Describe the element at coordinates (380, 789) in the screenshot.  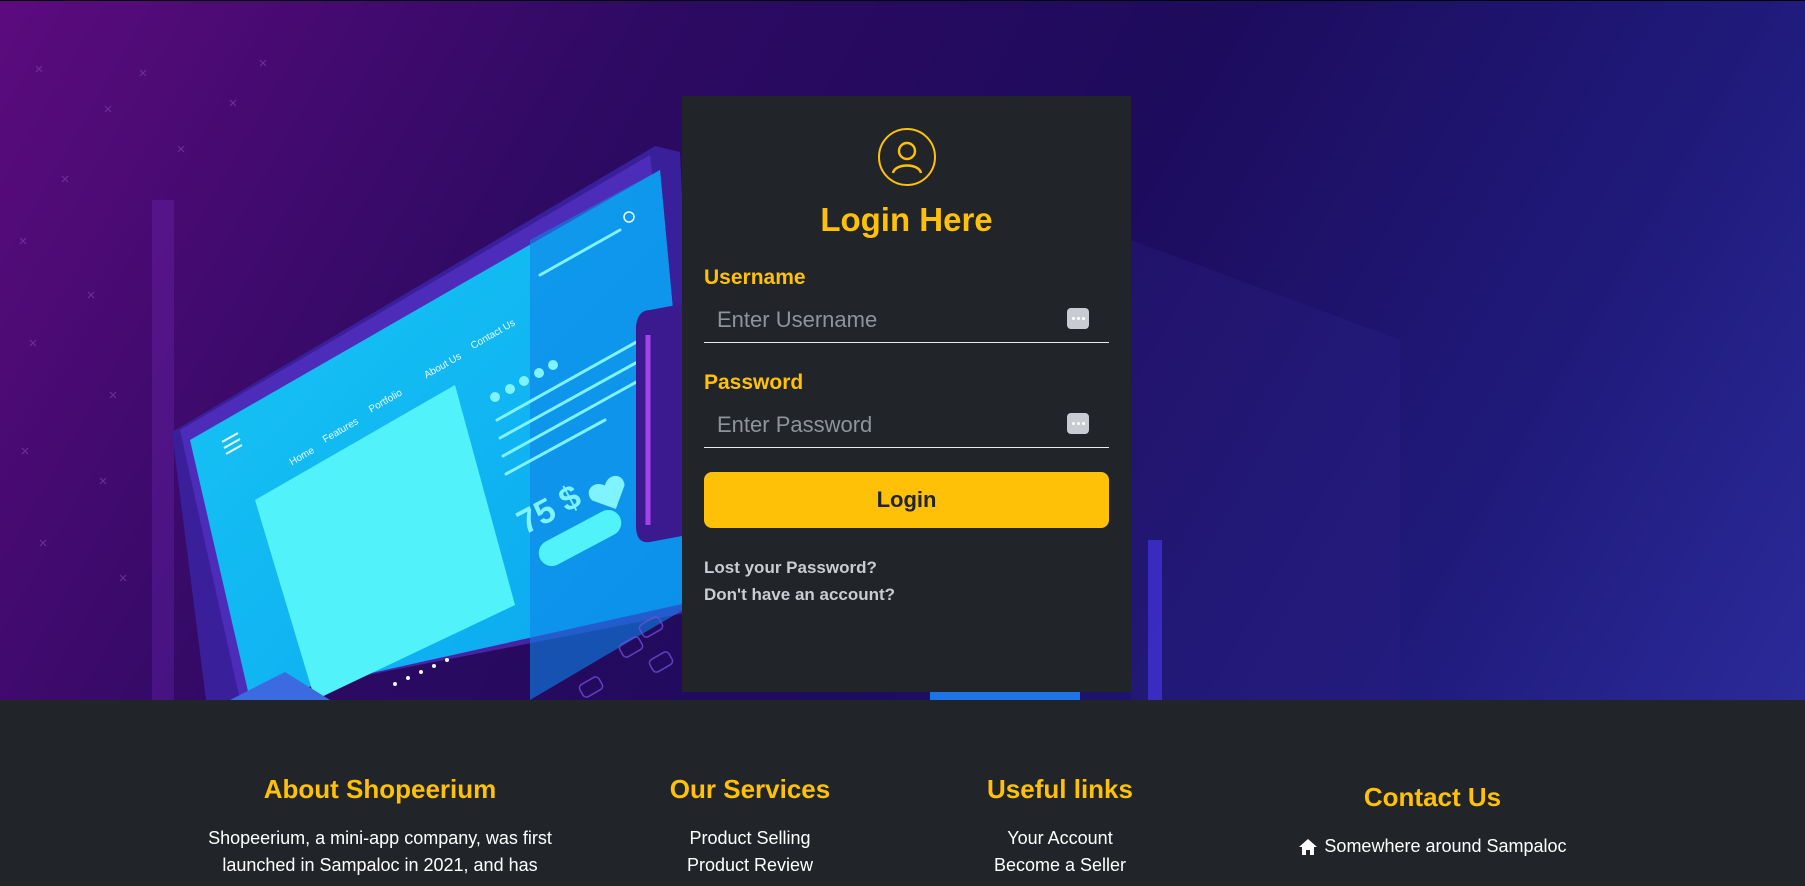
I see `footer-about-title: About Shopeerium` at that location.